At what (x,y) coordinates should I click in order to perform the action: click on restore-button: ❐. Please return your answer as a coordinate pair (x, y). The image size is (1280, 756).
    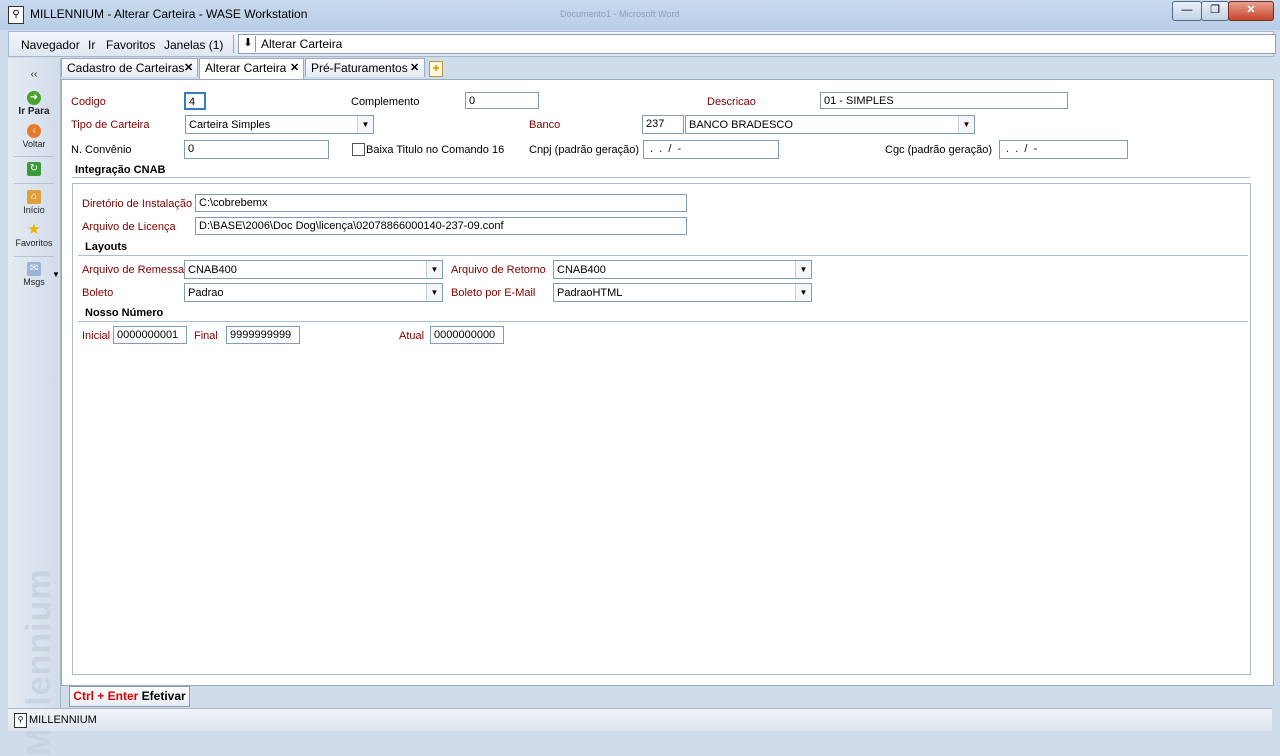
    Looking at the image, I should click on (1215, 11).